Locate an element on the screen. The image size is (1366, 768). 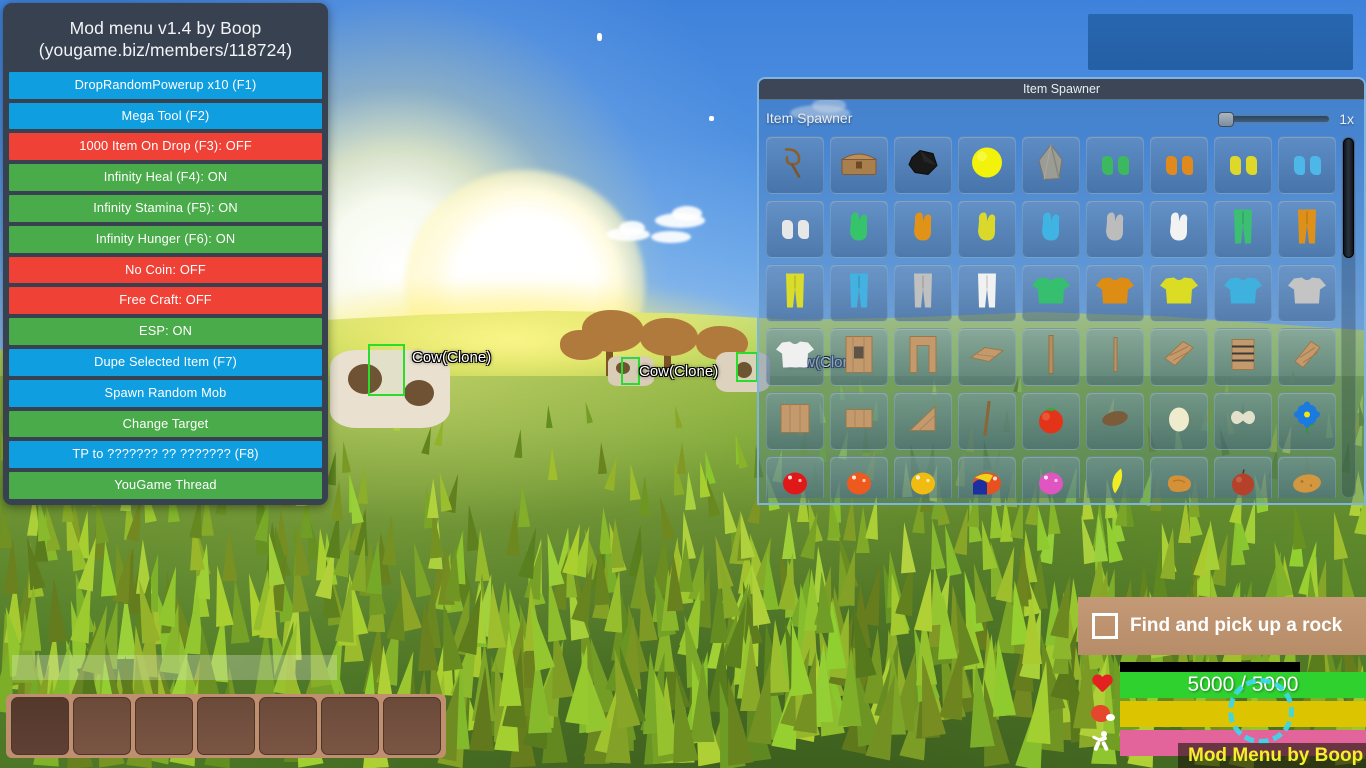
potato-icon is located at coordinates (1307, 485).